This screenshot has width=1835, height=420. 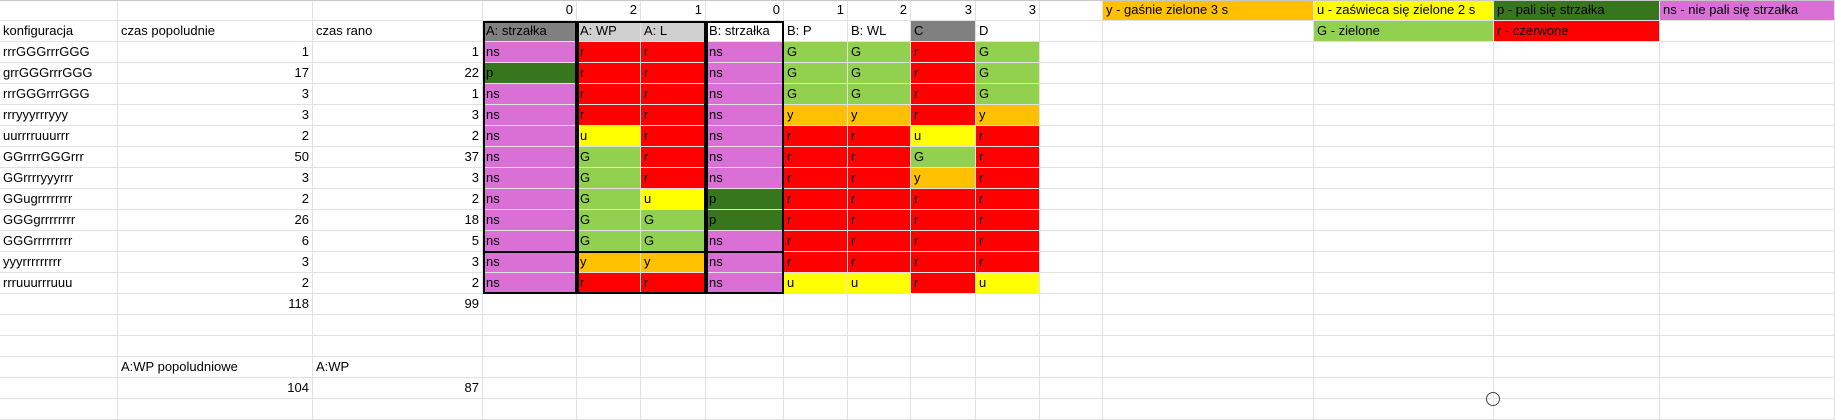 I want to click on column-header: D, so click(x=1008, y=31).